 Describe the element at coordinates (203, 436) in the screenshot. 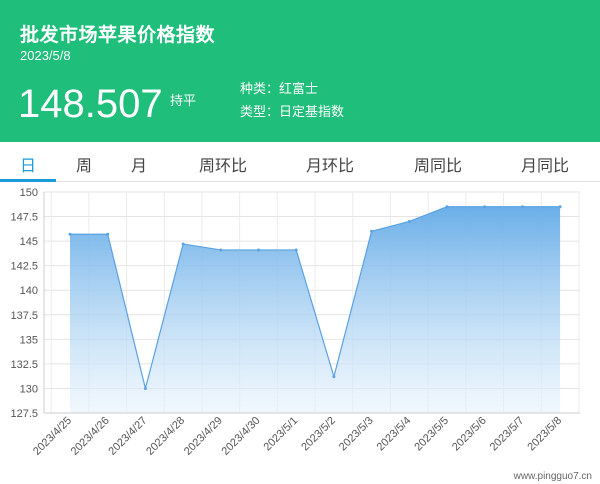

I see `x-tick-label: 2023/4/29` at that location.